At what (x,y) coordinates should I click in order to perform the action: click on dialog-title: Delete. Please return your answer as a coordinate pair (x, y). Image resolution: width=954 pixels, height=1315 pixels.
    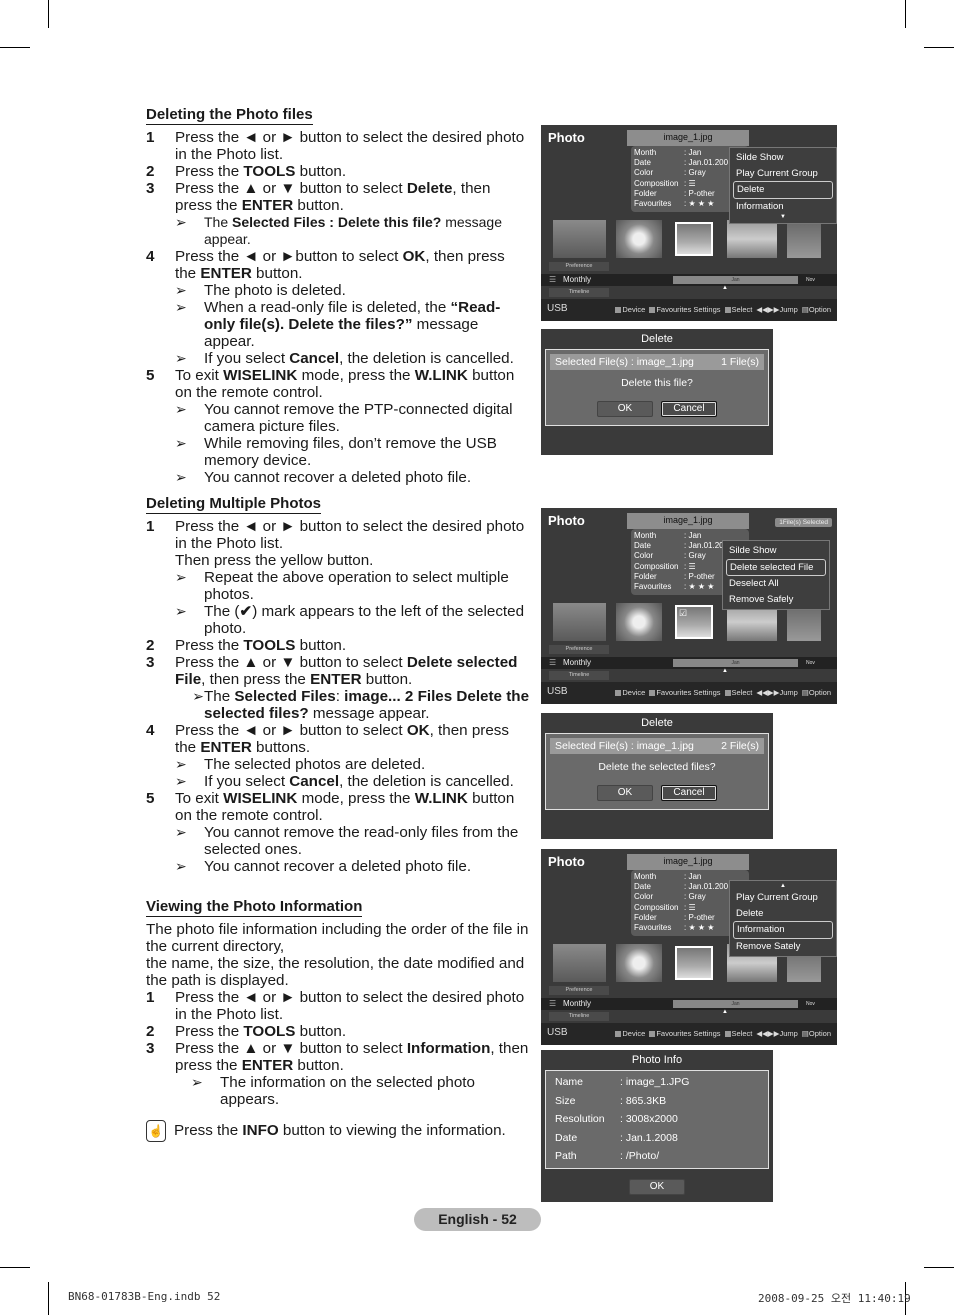
    Looking at the image, I should click on (657, 339).